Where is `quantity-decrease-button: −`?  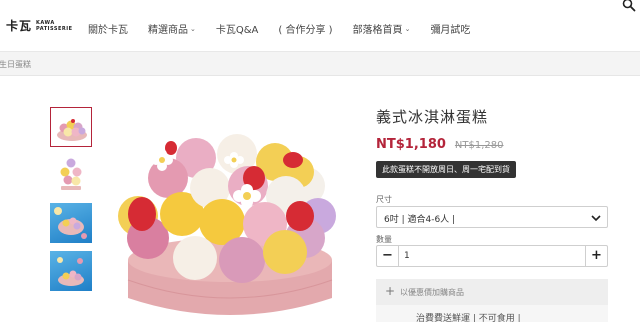
quantity-decrease-button: − is located at coordinates (388, 256).